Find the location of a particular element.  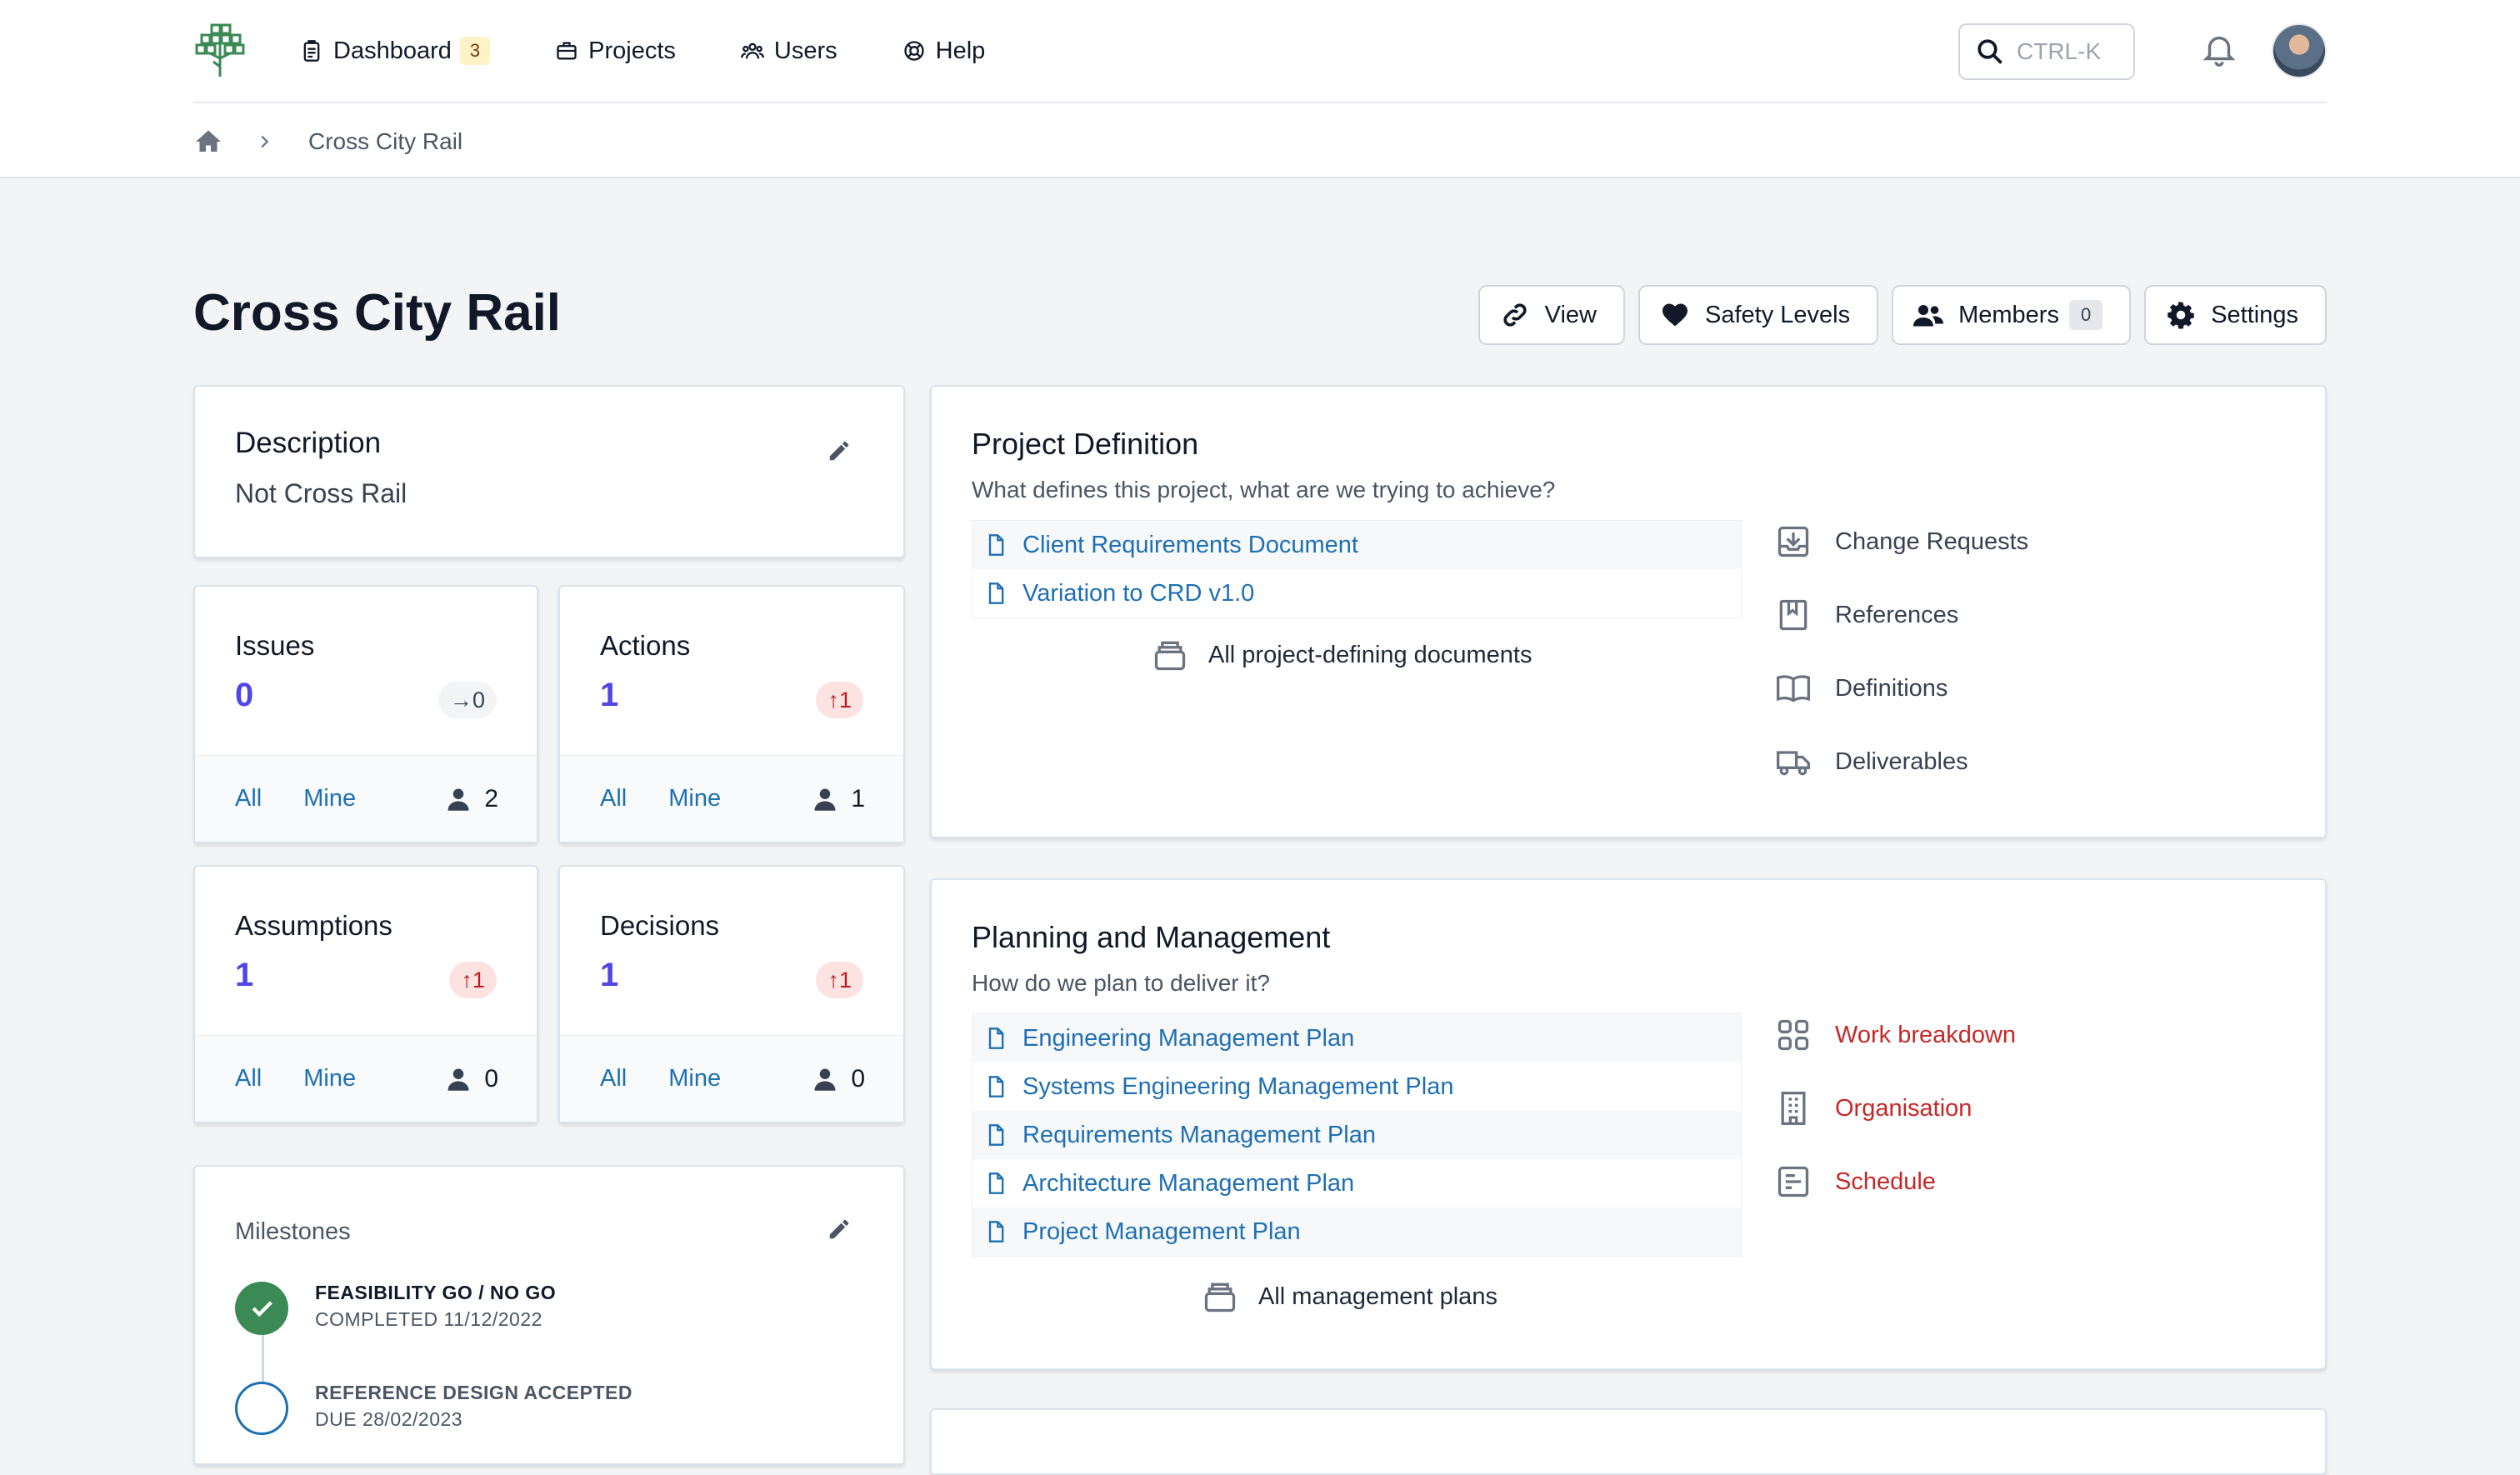

side-link-label: Definitions is located at coordinates (1891, 688).